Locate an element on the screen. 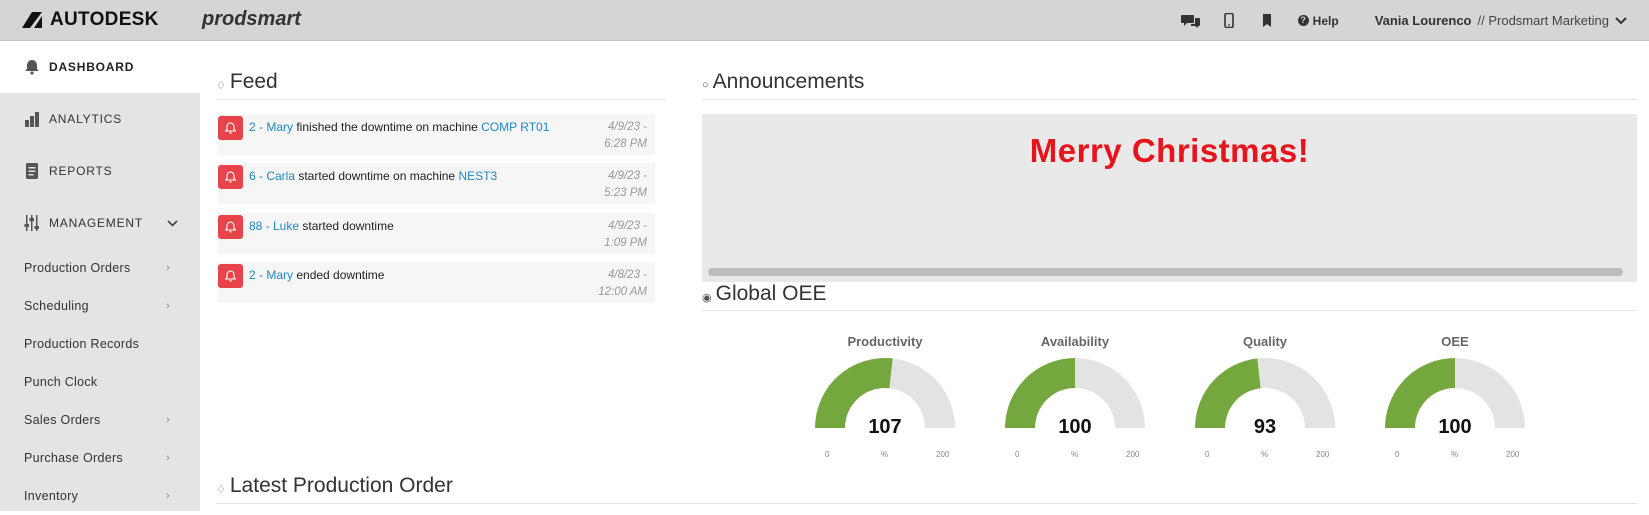  sidebar-item-label: REPORTS is located at coordinates (81, 171).